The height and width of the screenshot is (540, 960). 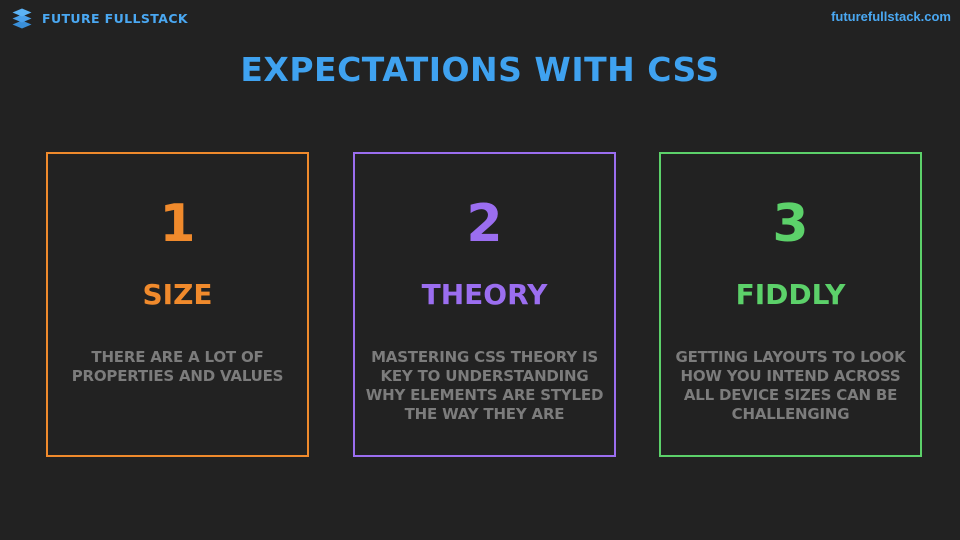 I want to click on card-description: THERE ARE A LOT OF PROPERTIES AND VALUES, so click(x=177, y=366).